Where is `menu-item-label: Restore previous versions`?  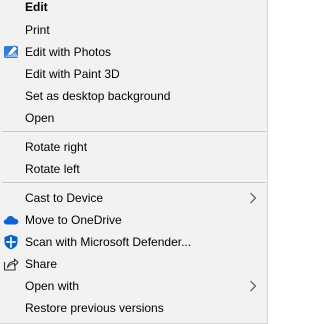 menu-item-label: Restore previous versions is located at coordinates (94, 308).